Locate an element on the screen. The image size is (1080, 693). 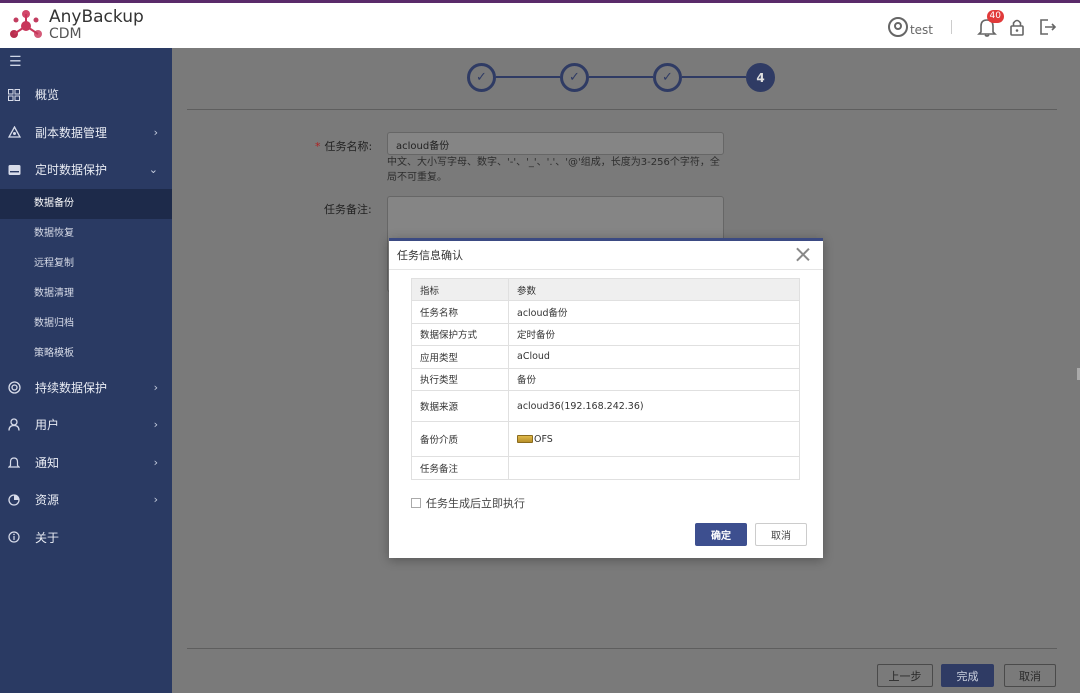
brand-subtitle: CDM is located at coordinates (65, 34).